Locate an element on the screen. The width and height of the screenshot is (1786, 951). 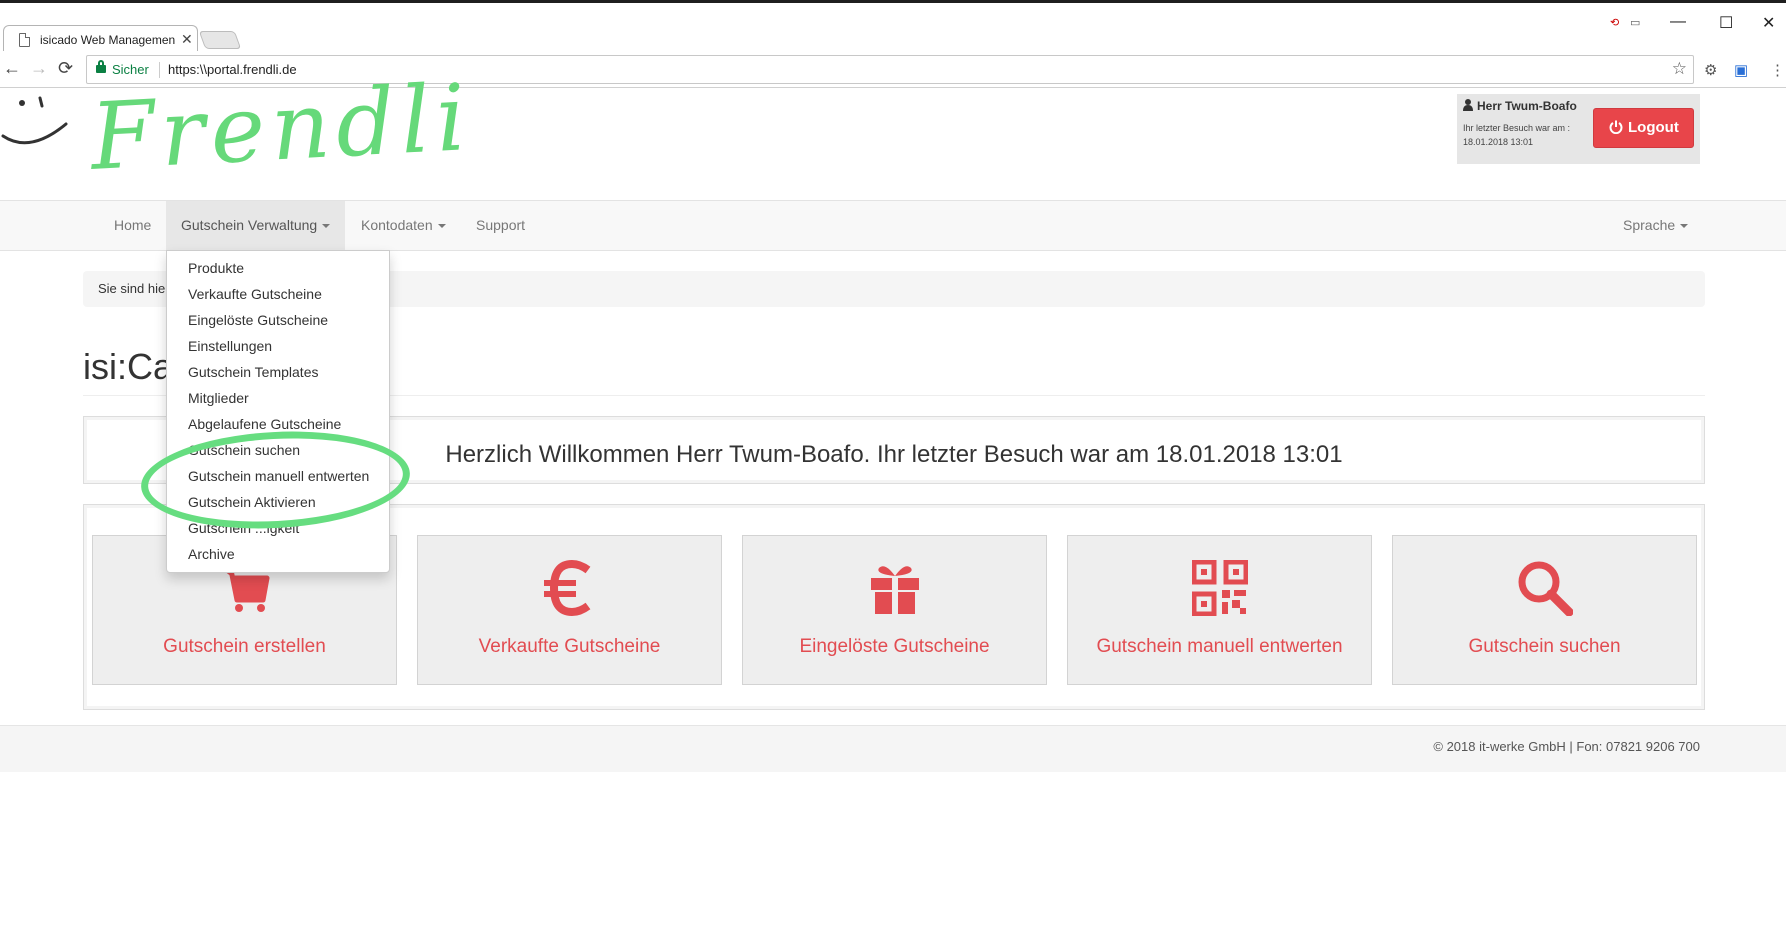
euro-icon is located at coordinates (566, 588).